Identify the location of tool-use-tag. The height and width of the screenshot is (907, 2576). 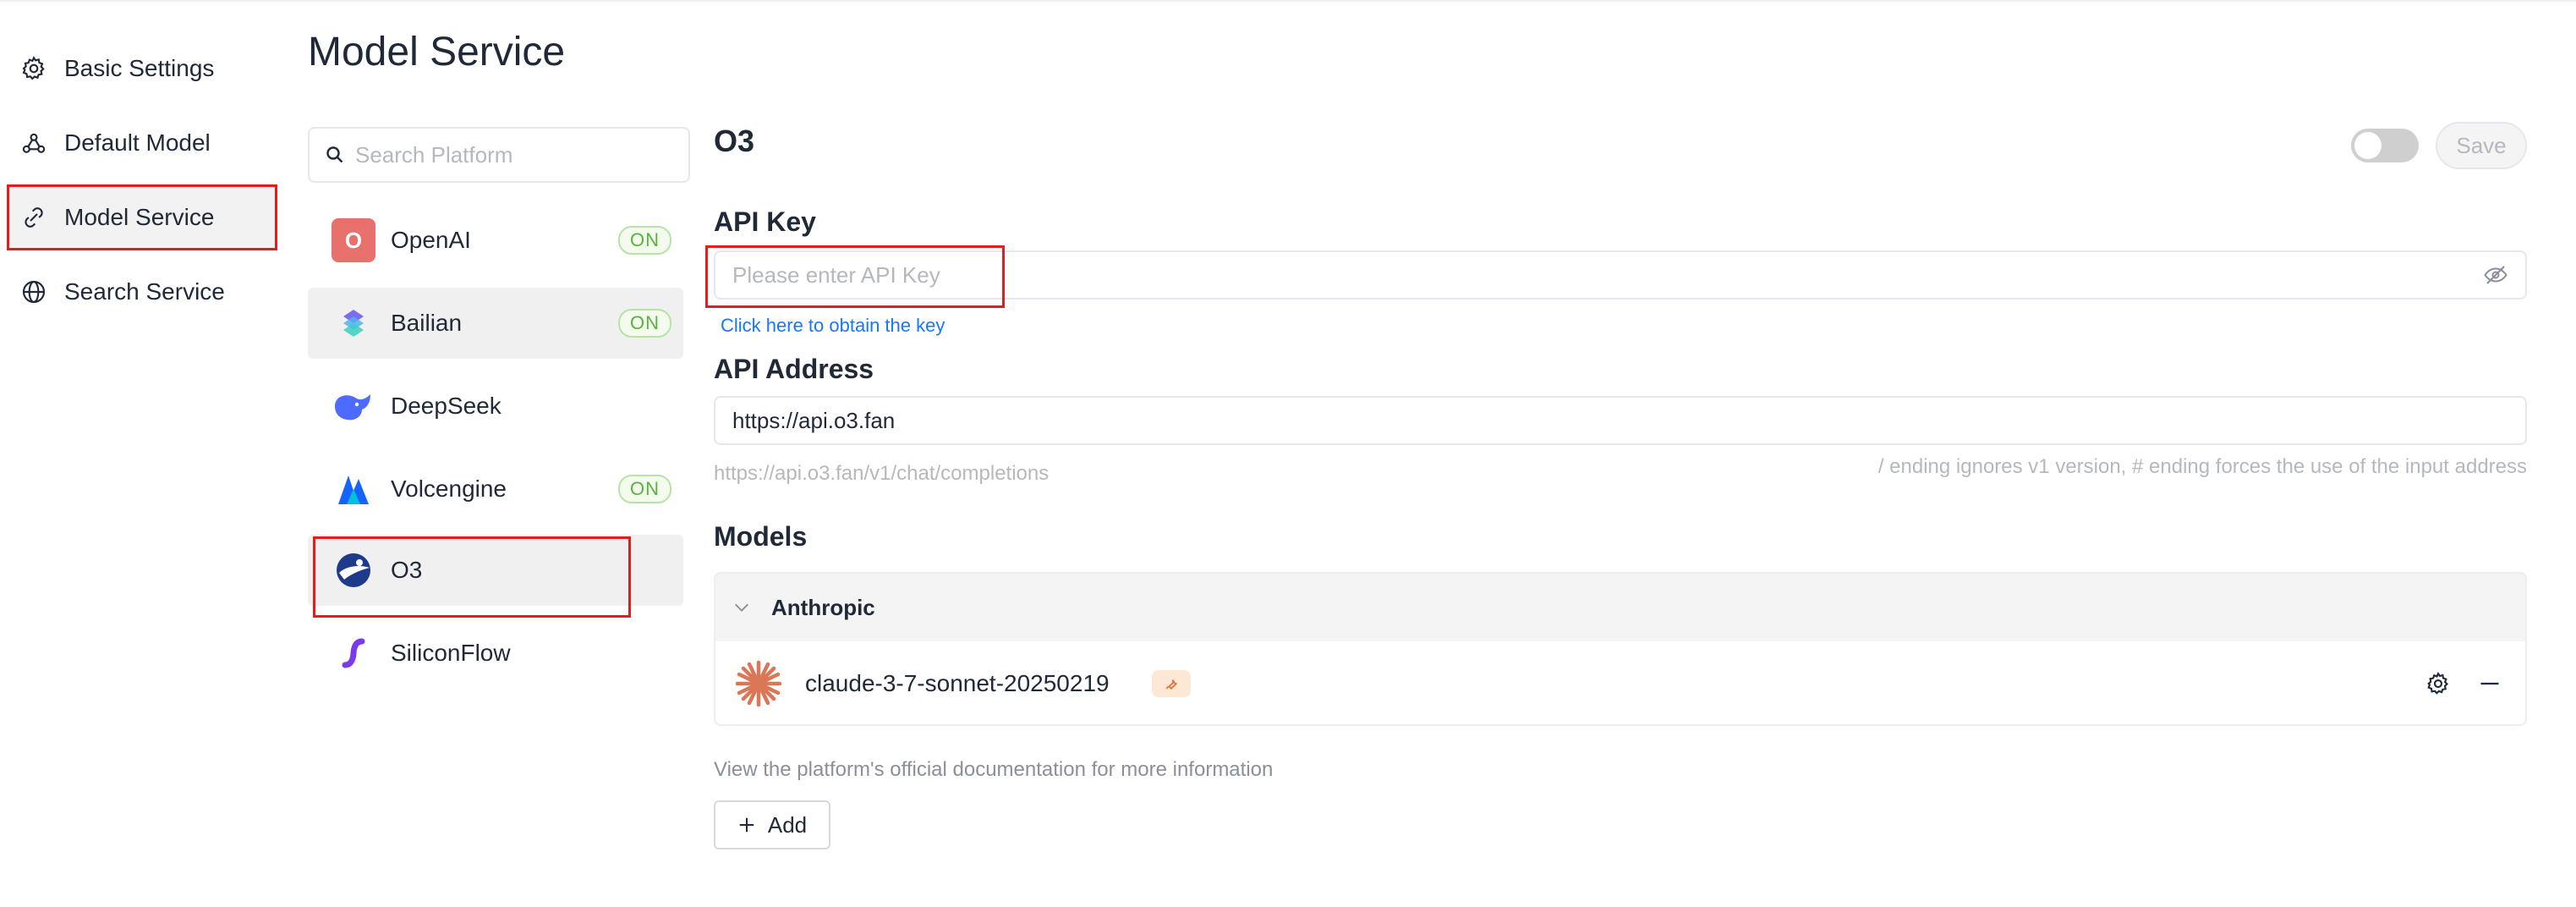
(1171, 683).